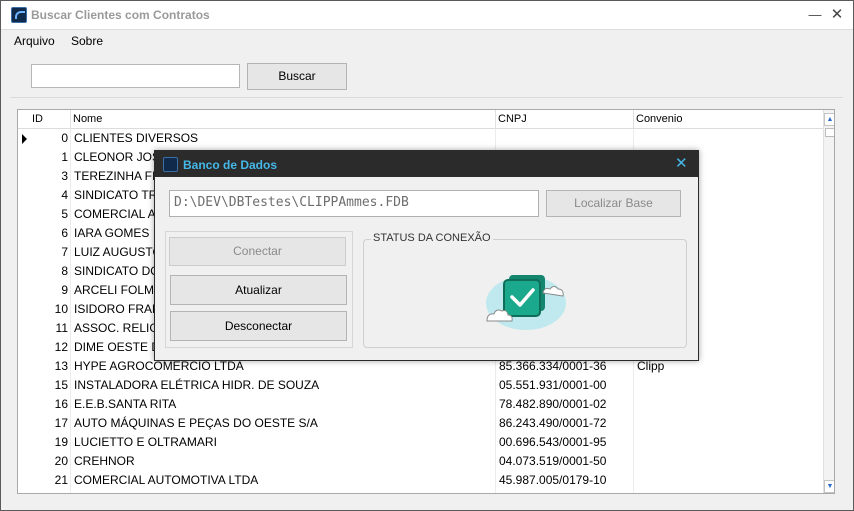  I want to click on cell-nome: SINDICATO DO, so click(117, 271).